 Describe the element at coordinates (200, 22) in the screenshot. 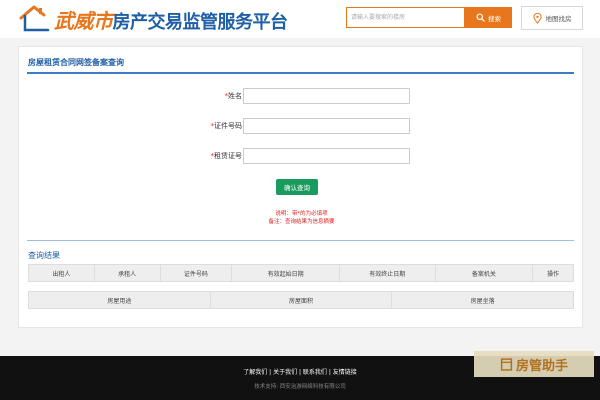

I see `logo-platform-name: 房产交易监管服务平台` at that location.